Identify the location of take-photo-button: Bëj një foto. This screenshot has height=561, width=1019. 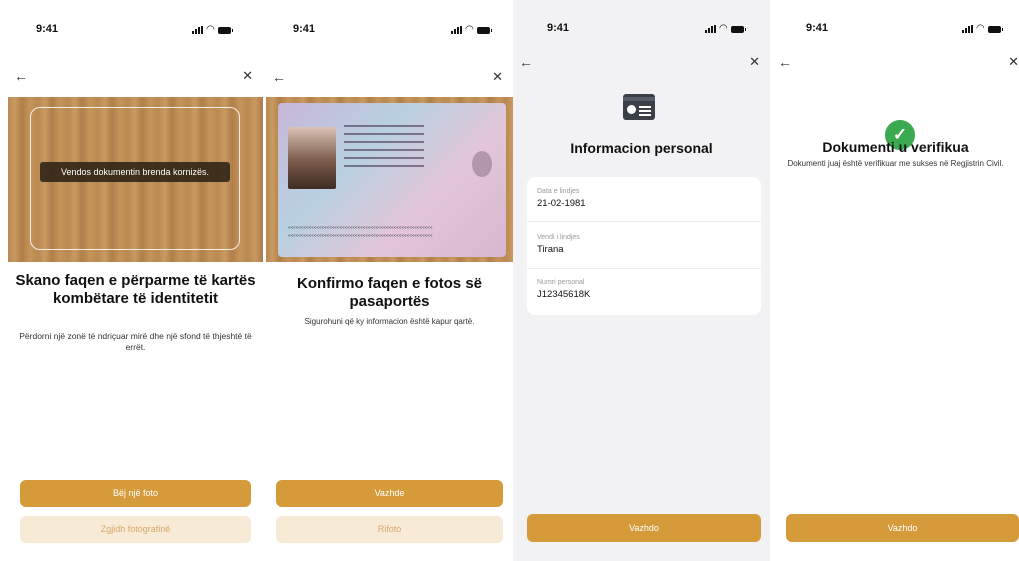
(135, 493).